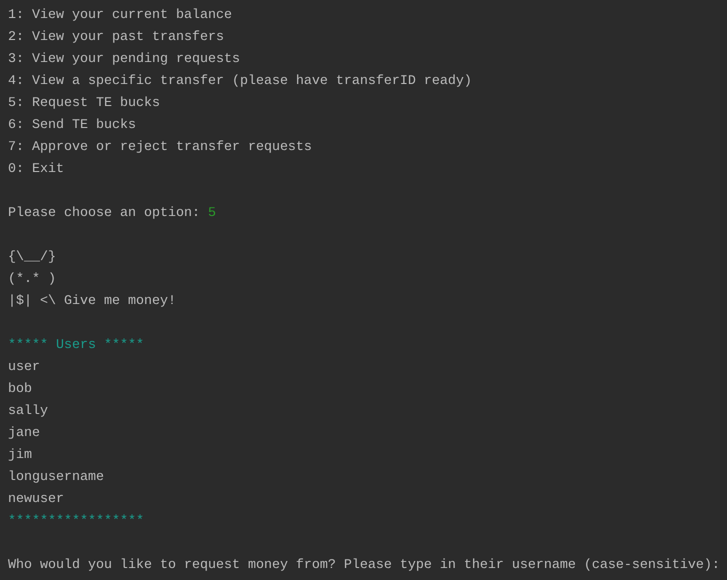 This screenshot has height=580, width=727. I want to click on console-line: 2: View your past transfers, so click(116, 37).